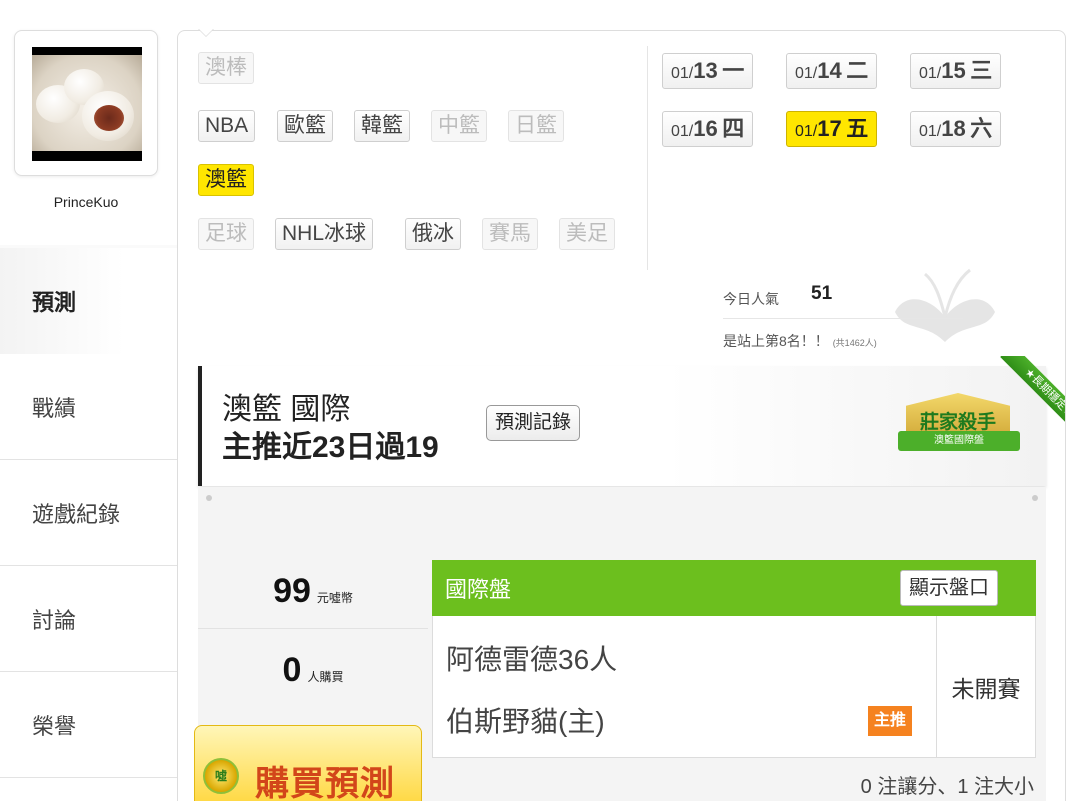 The width and height of the screenshot is (1080, 801). I want to click on panel-notch, so click(206, 34).